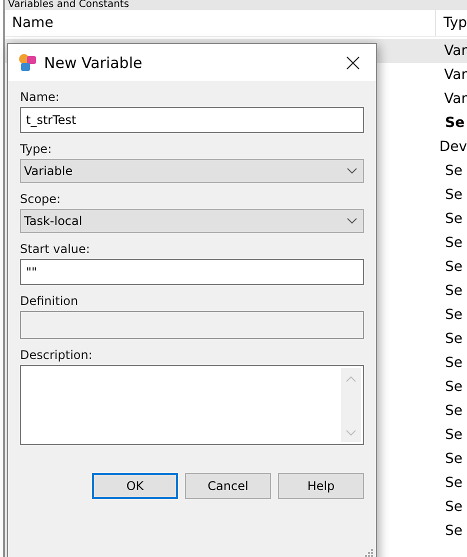 The height and width of the screenshot is (557, 467). I want to click on dialog-button: Help, so click(321, 486).